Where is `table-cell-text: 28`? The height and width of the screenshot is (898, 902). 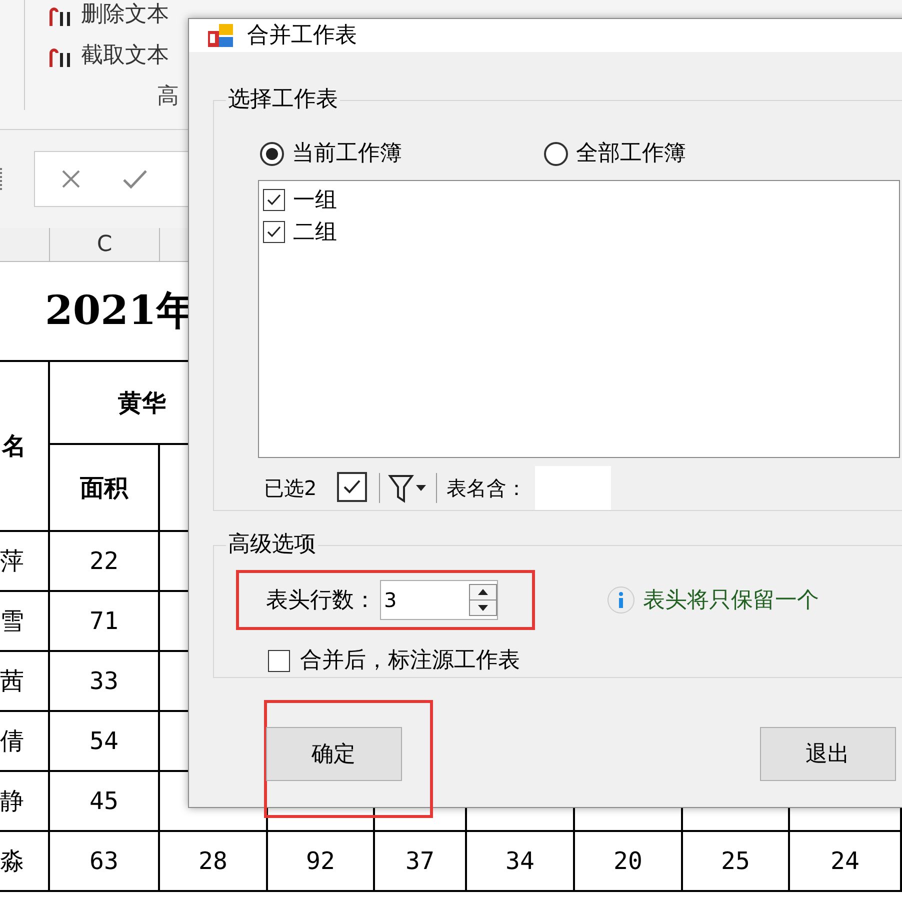 table-cell-text: 28 is located at coordinates (213, 861).